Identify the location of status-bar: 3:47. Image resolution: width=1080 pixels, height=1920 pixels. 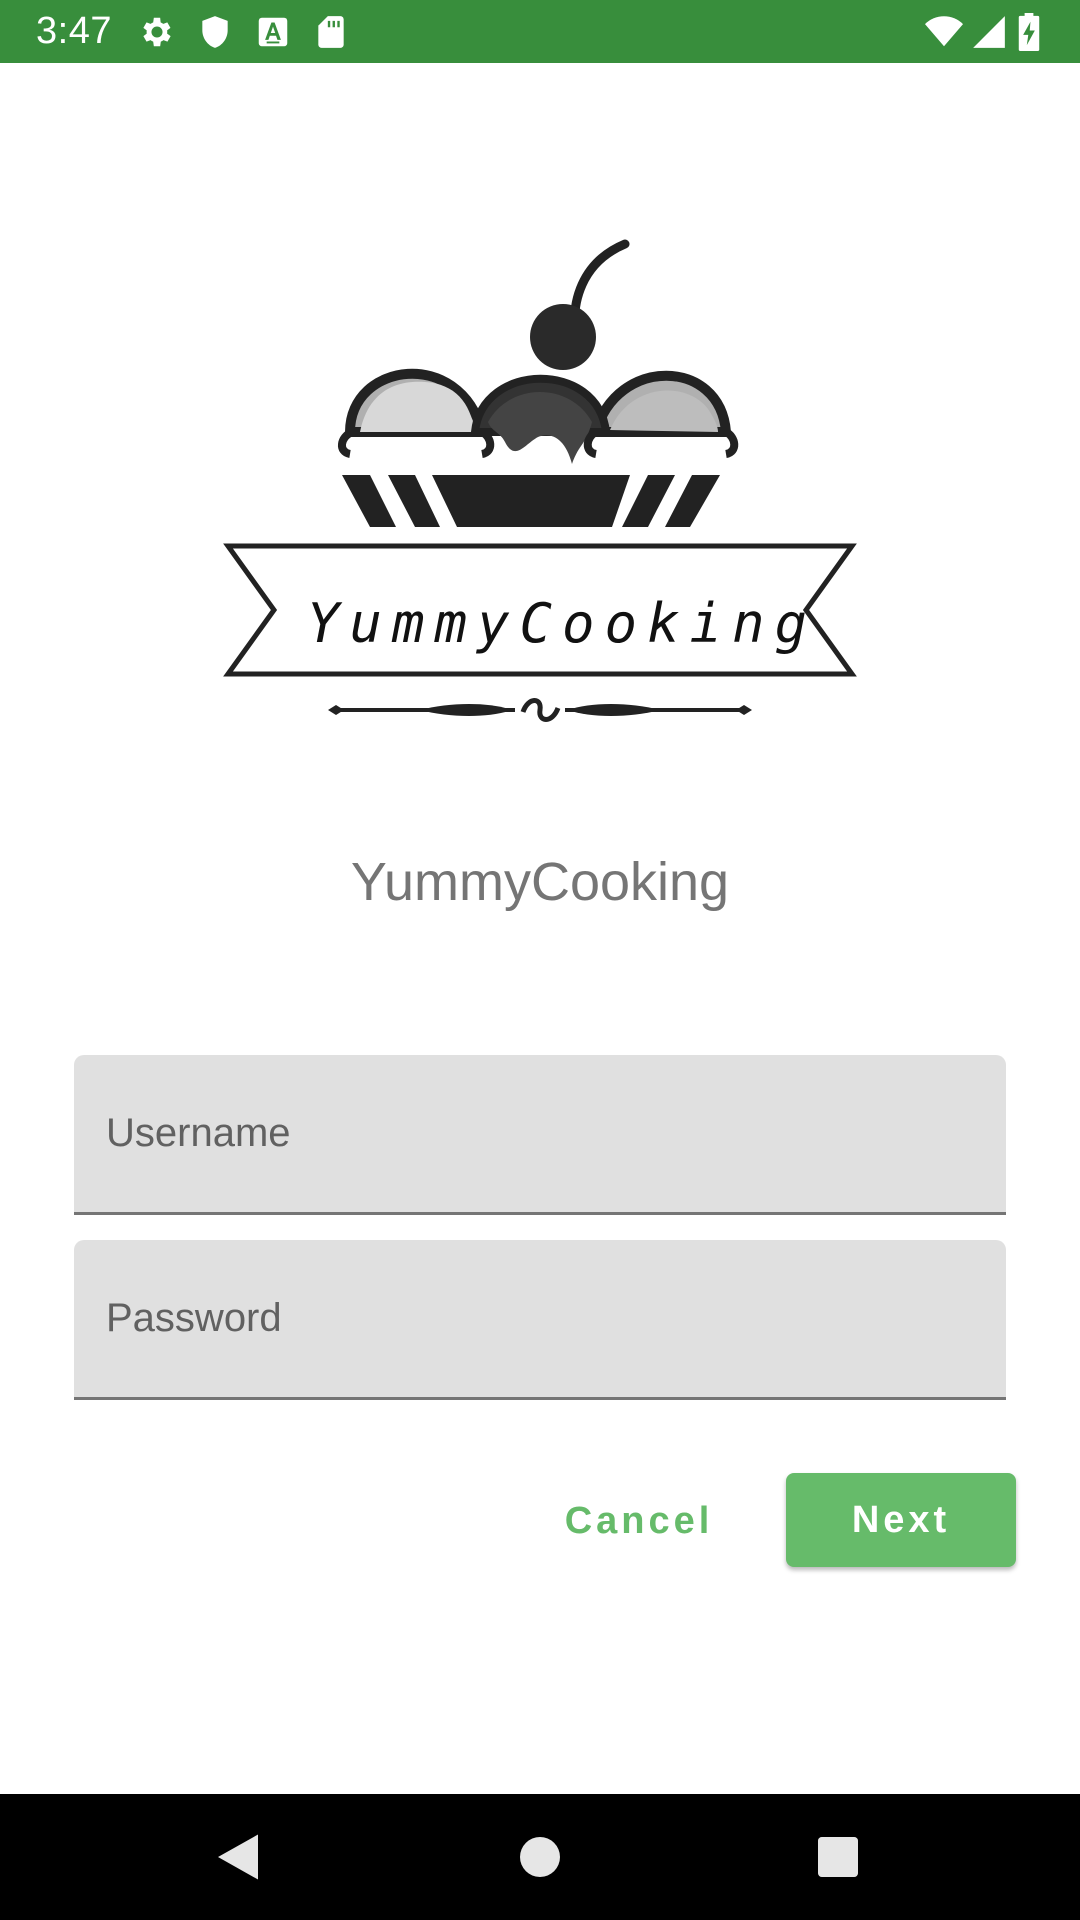
(540, 31).